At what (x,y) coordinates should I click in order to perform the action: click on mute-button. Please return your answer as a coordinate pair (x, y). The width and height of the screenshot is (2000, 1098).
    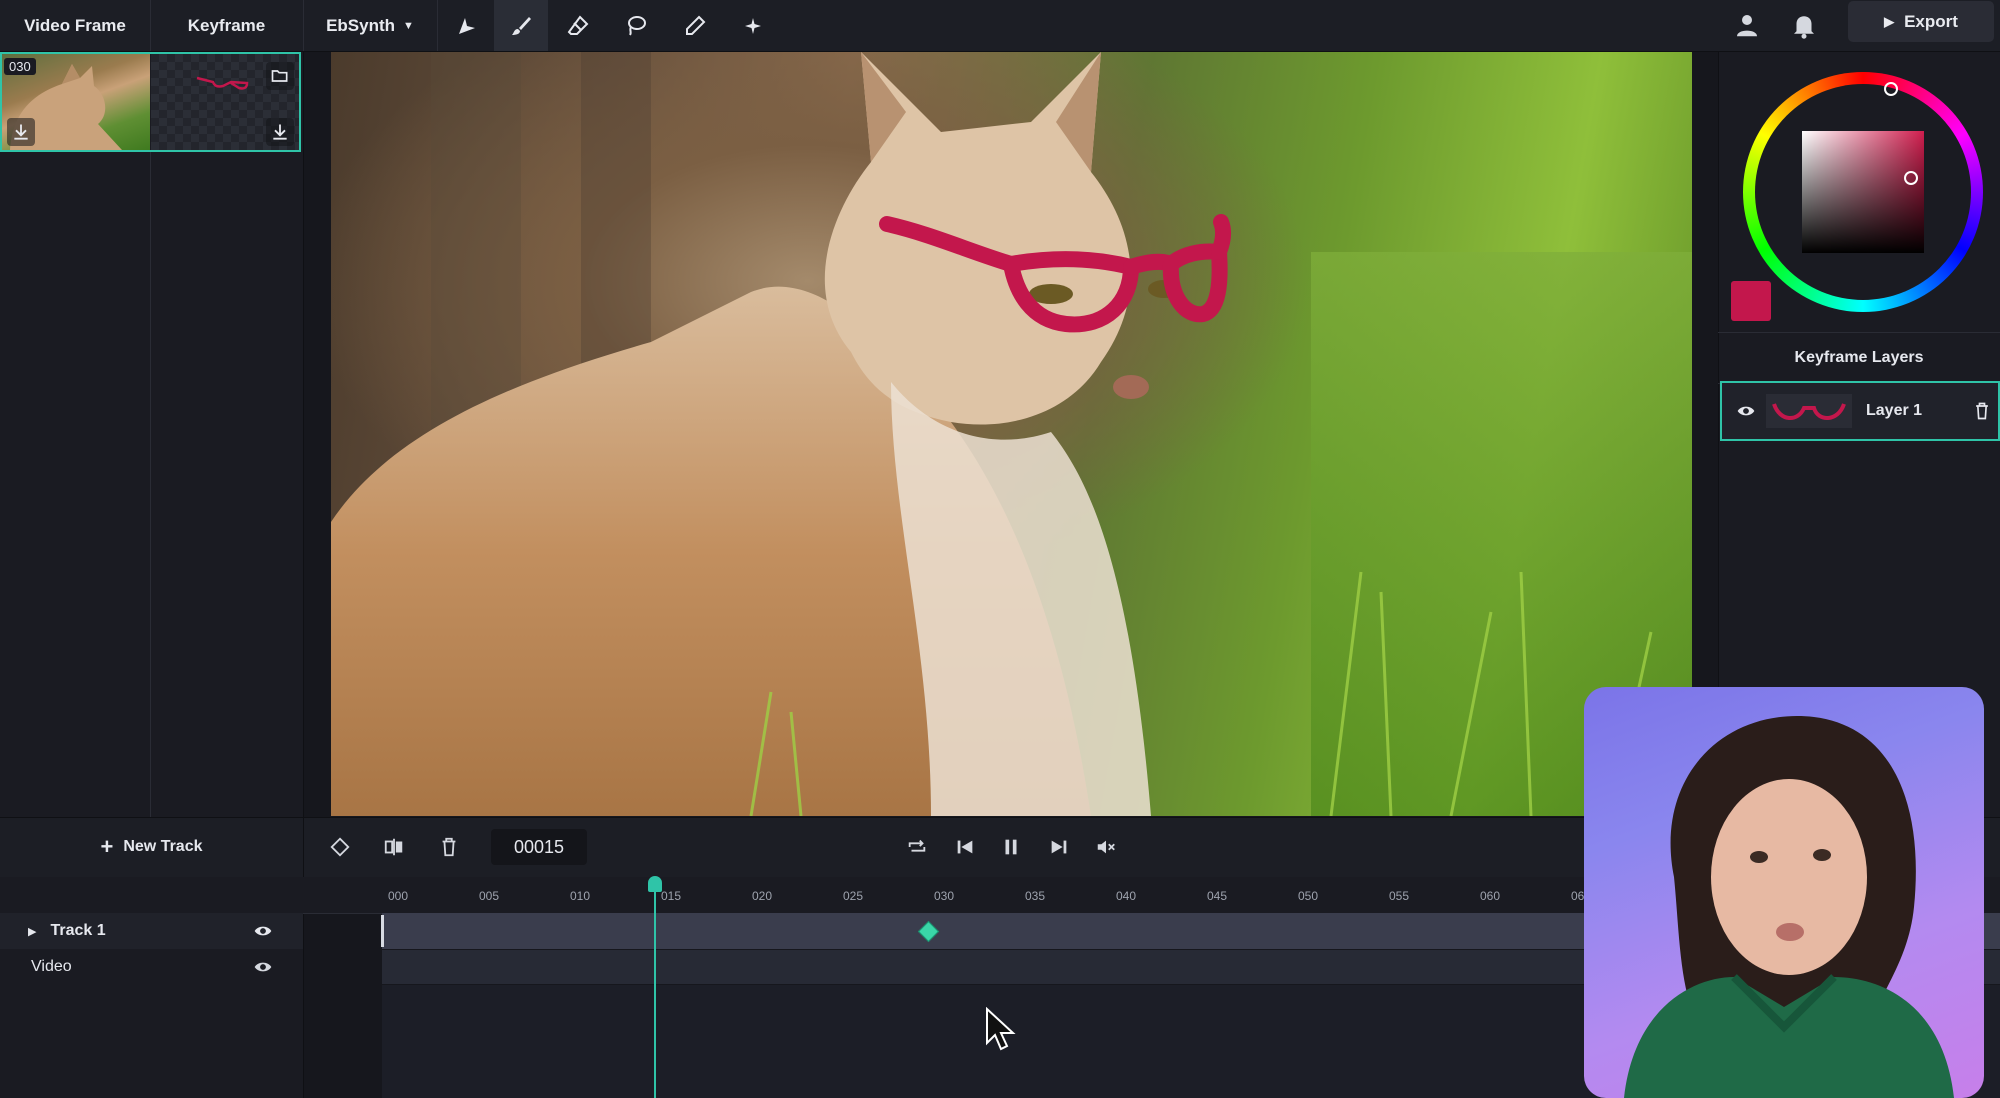
    Looking at the image, I should click on (1106, 847).